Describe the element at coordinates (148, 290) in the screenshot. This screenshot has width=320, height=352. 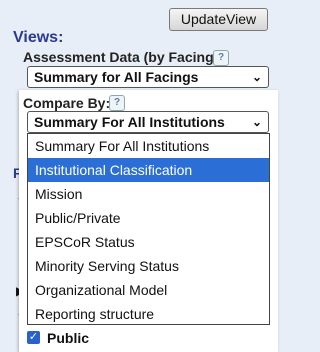
I see `dropdown-option: Organizational Model` at that location.